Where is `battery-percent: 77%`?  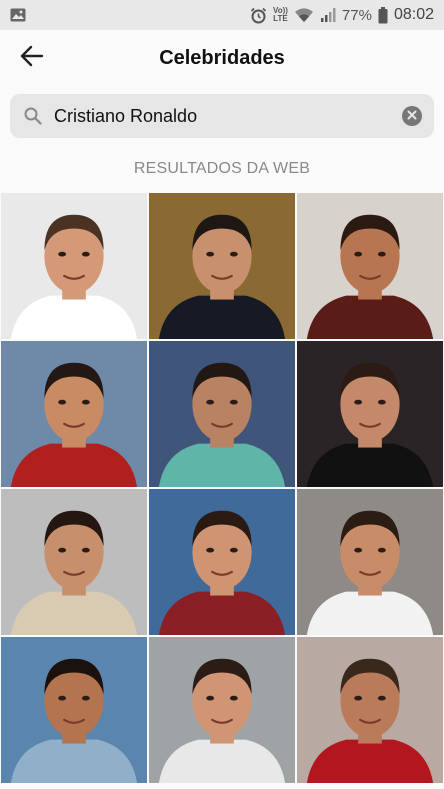 battery-percent: 77% is located at coordinates (356, 15).